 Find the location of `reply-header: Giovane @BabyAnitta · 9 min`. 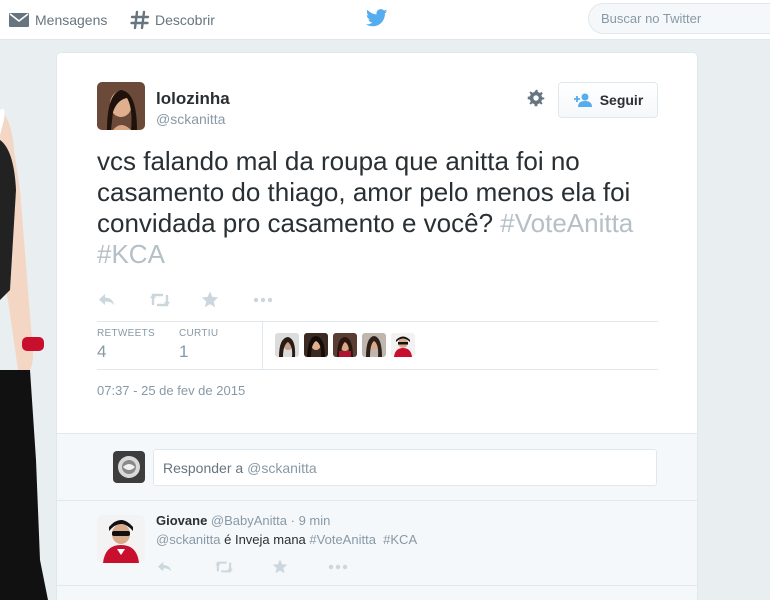

reply-header: Giovane @BabyAnitta · 9 min is located at coordinates (243, 520).